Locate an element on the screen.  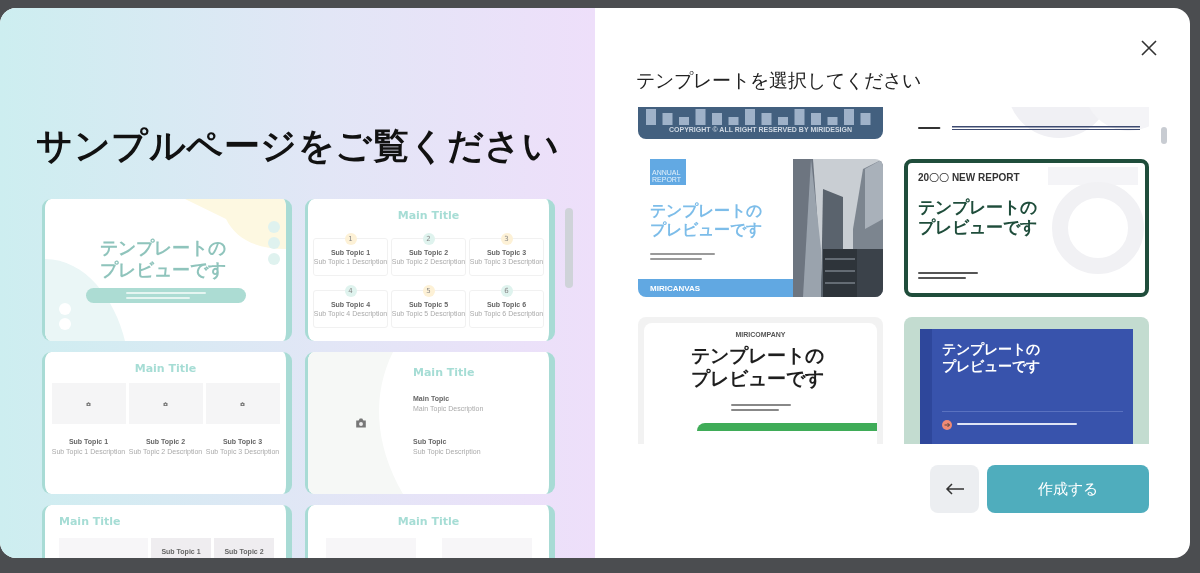
template-card: 20〇〇 NEW REPORT テンプレートのプレビューです is located at coordinates (1026, 228).